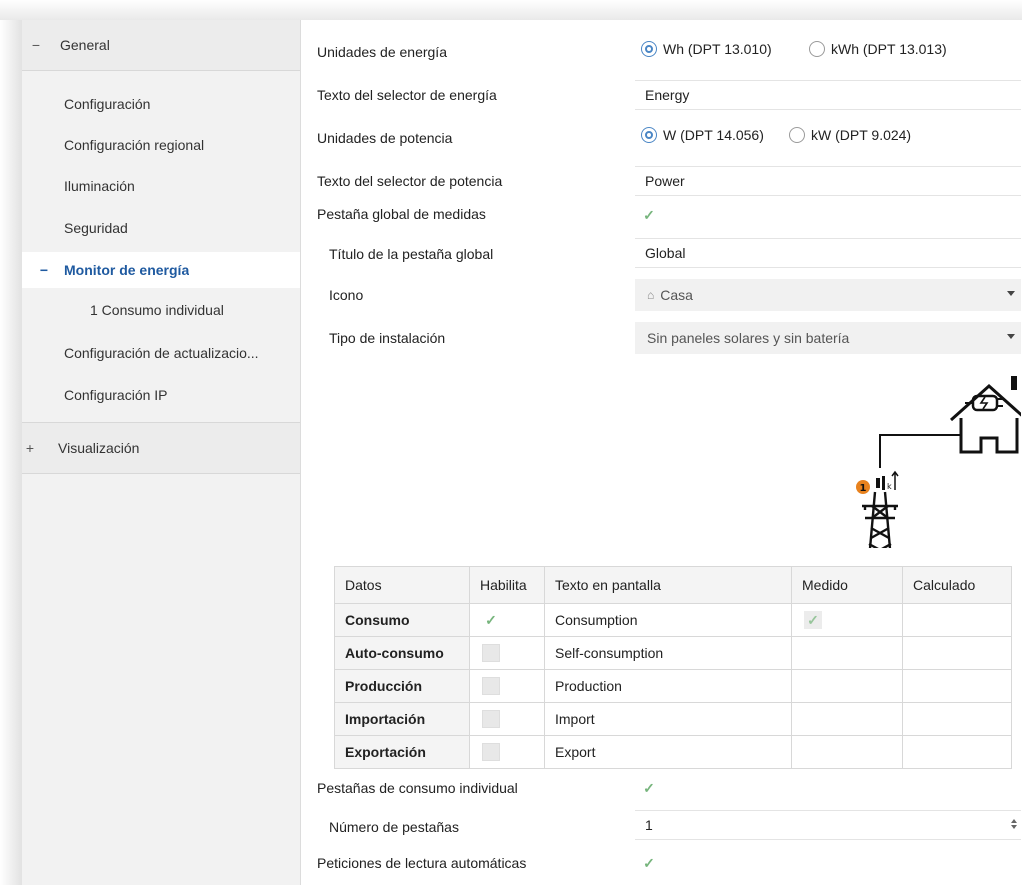  What do you see at coordinates (649, 215) in the screenshot?
I see `global-tab-checkbox: ✓` at bounding box center [649, 215].